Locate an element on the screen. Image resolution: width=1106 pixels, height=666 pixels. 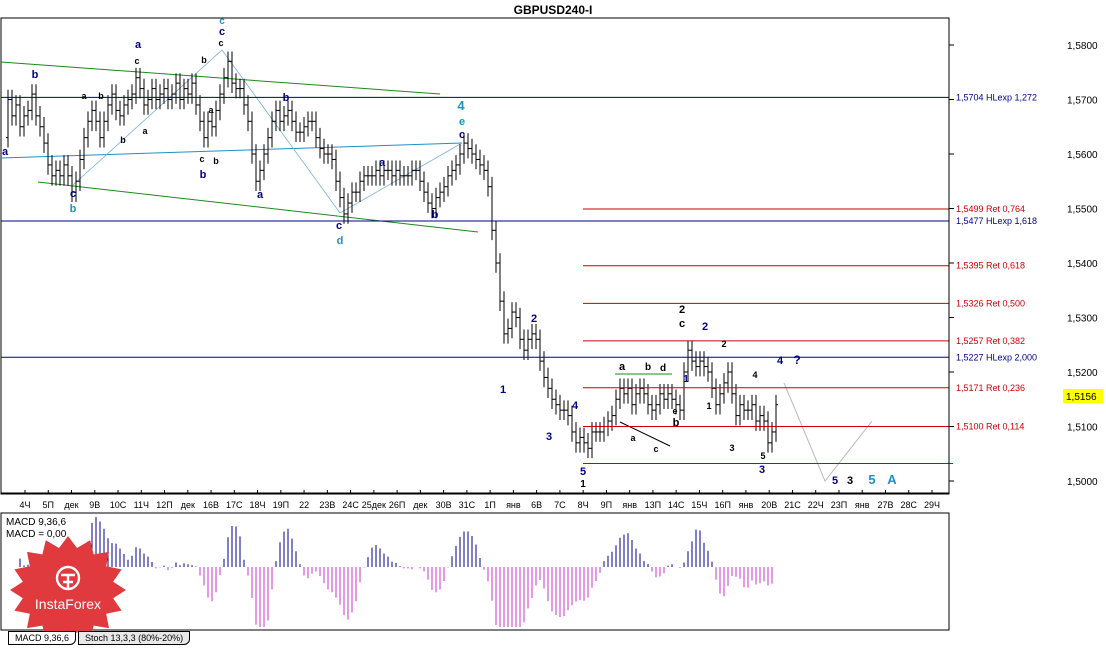
indicator-tab-bar: MACD 9,36,6 Stoch 13,3,3 (80%-20%) is located at coordinates (99, 638).